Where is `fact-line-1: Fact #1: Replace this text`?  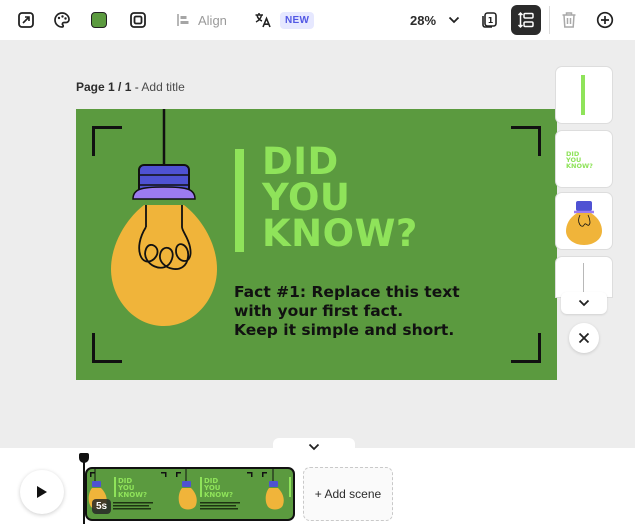
fact-line-1: Fact #1: Replace this text is located at coordinates (347, 292).